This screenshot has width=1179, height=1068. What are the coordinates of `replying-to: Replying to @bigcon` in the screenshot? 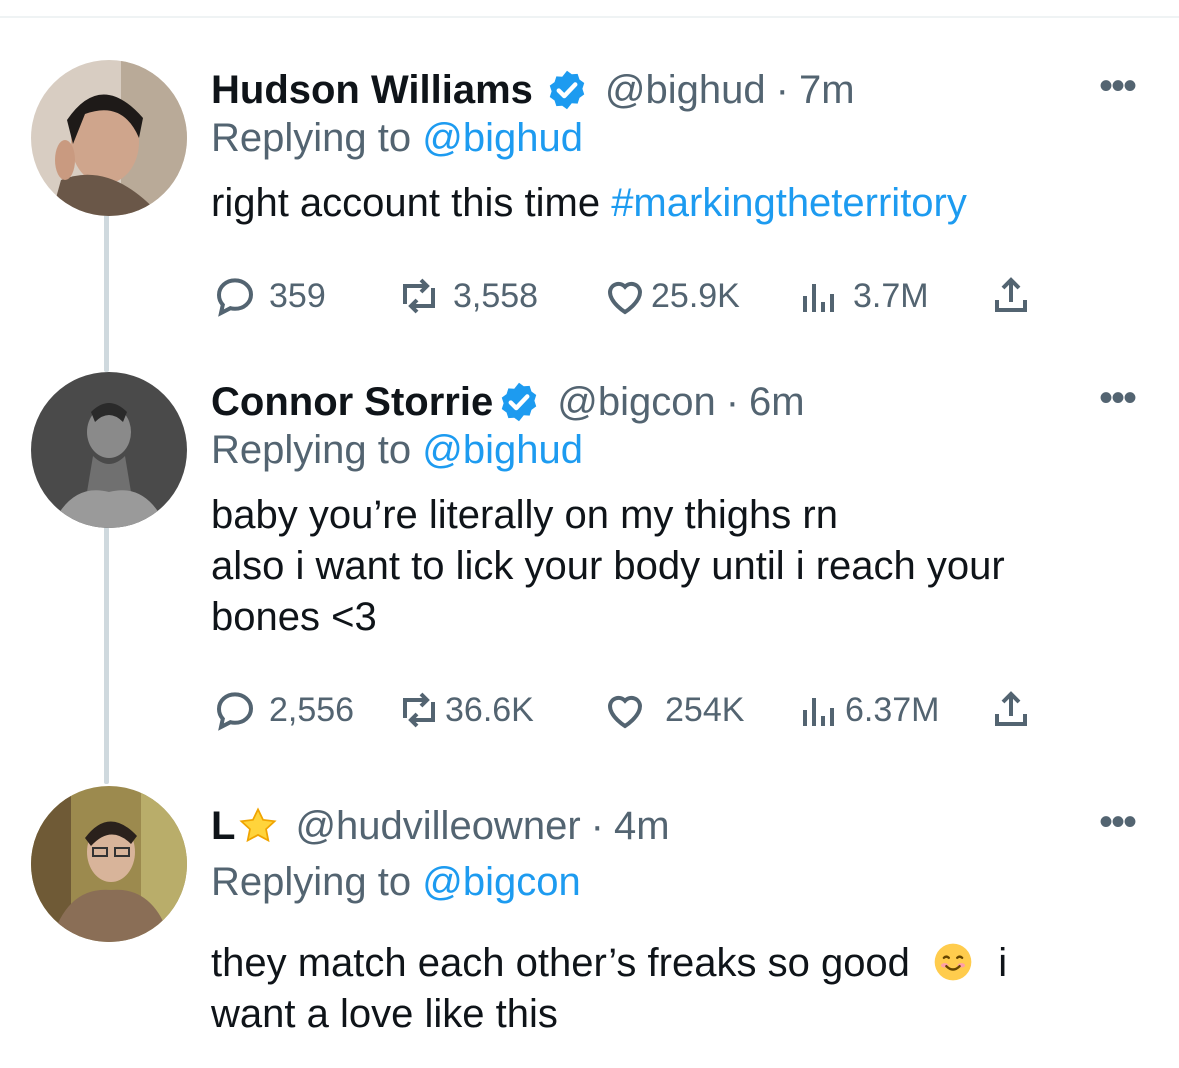 It's located at (661, 882).